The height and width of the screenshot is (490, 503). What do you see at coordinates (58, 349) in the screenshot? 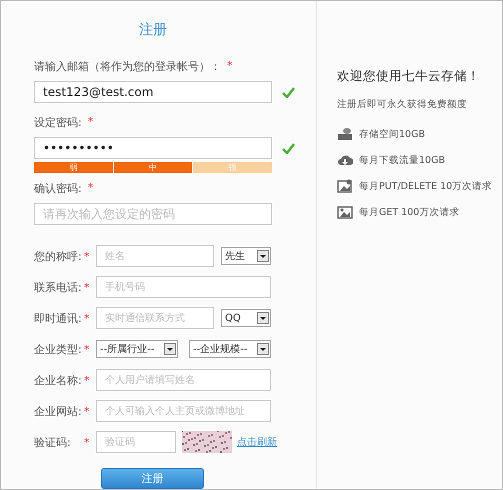
I see `field-label: 企业类型:` at bounding box center [58, 349].